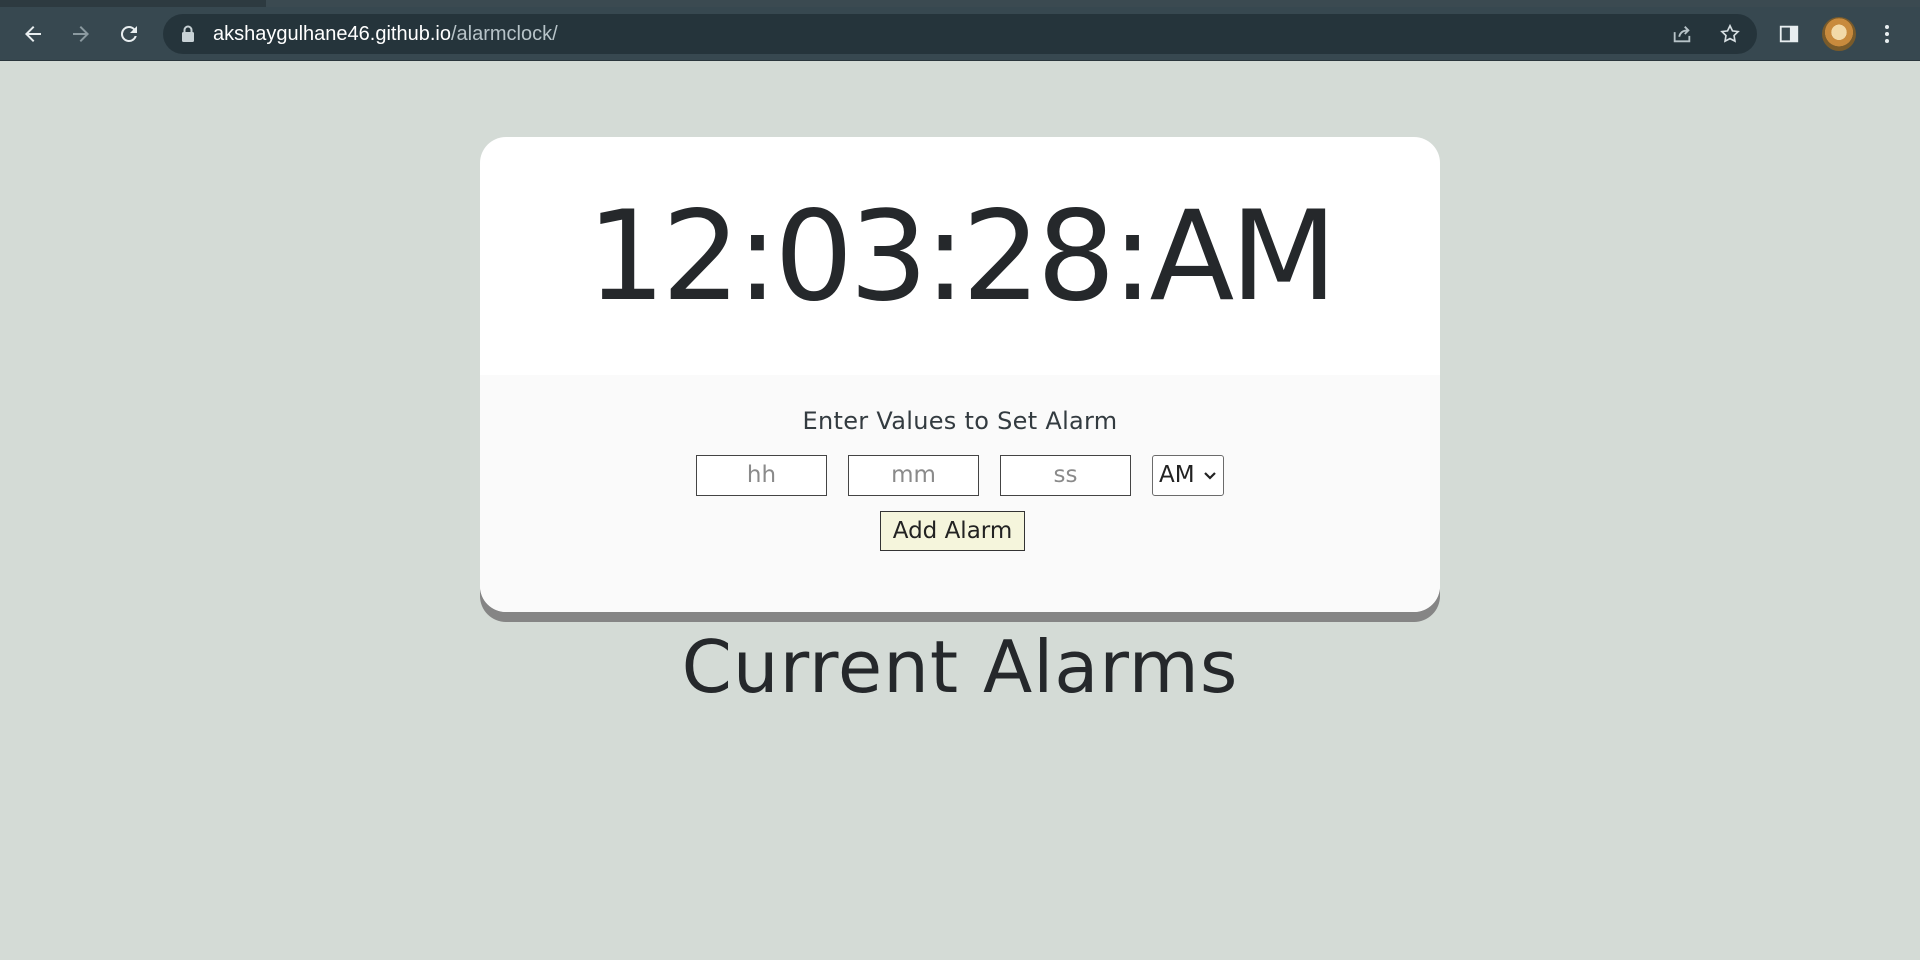  What do you see at coordinates (960, 421) in the screenshot?
I see `form-title: Enter Values to Set Alarm` at bounding box center [960, 421].